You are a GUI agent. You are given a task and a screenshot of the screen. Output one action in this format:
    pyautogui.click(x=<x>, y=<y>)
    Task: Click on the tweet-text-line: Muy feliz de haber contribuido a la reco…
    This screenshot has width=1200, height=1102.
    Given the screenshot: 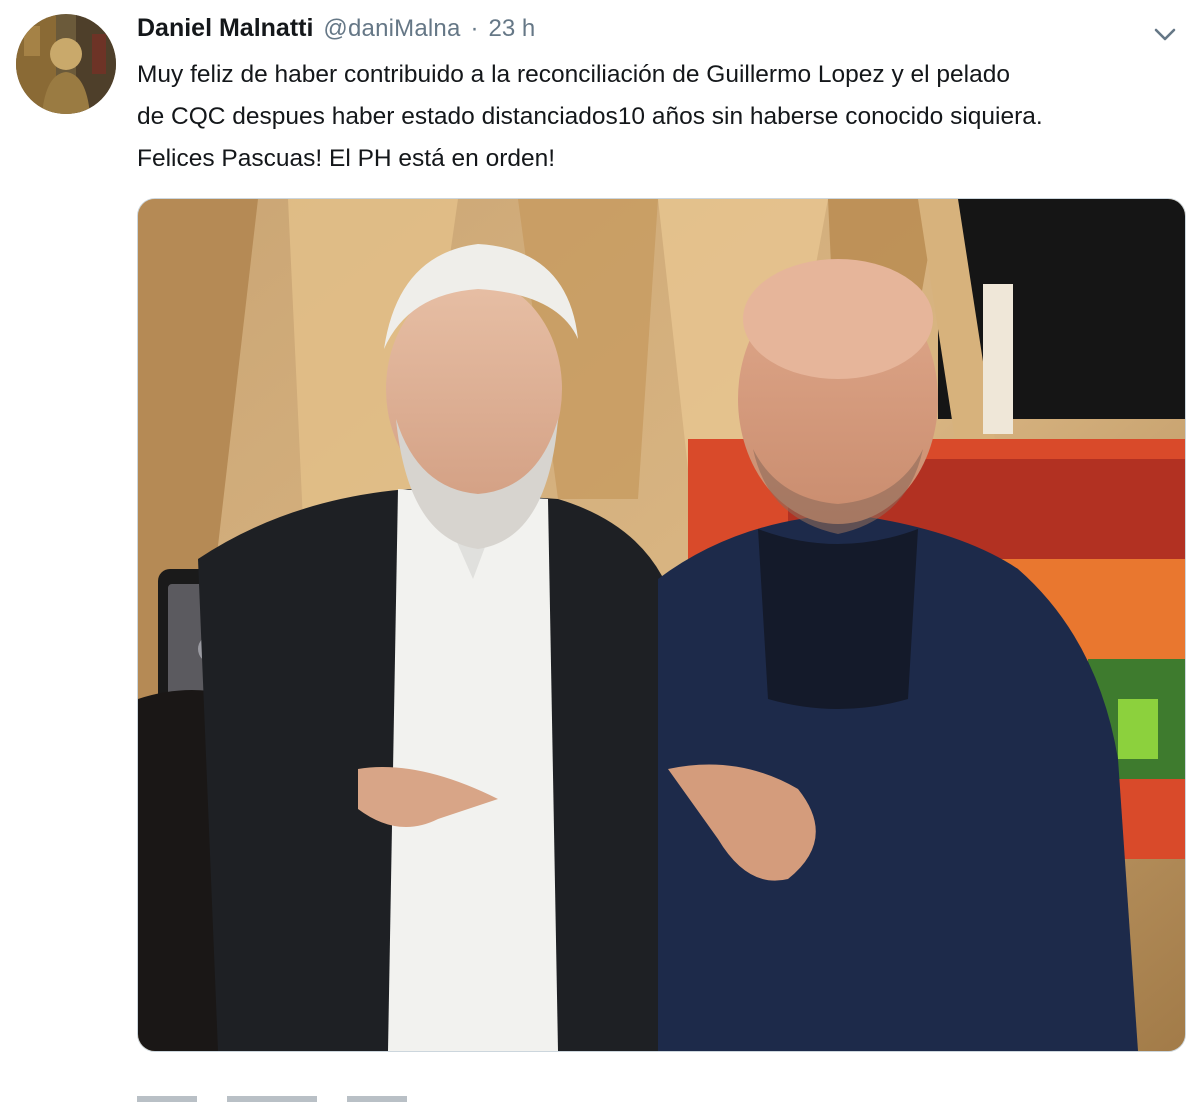 What is the action you would take?
    pyautogui.click(x=573, y=74)
    